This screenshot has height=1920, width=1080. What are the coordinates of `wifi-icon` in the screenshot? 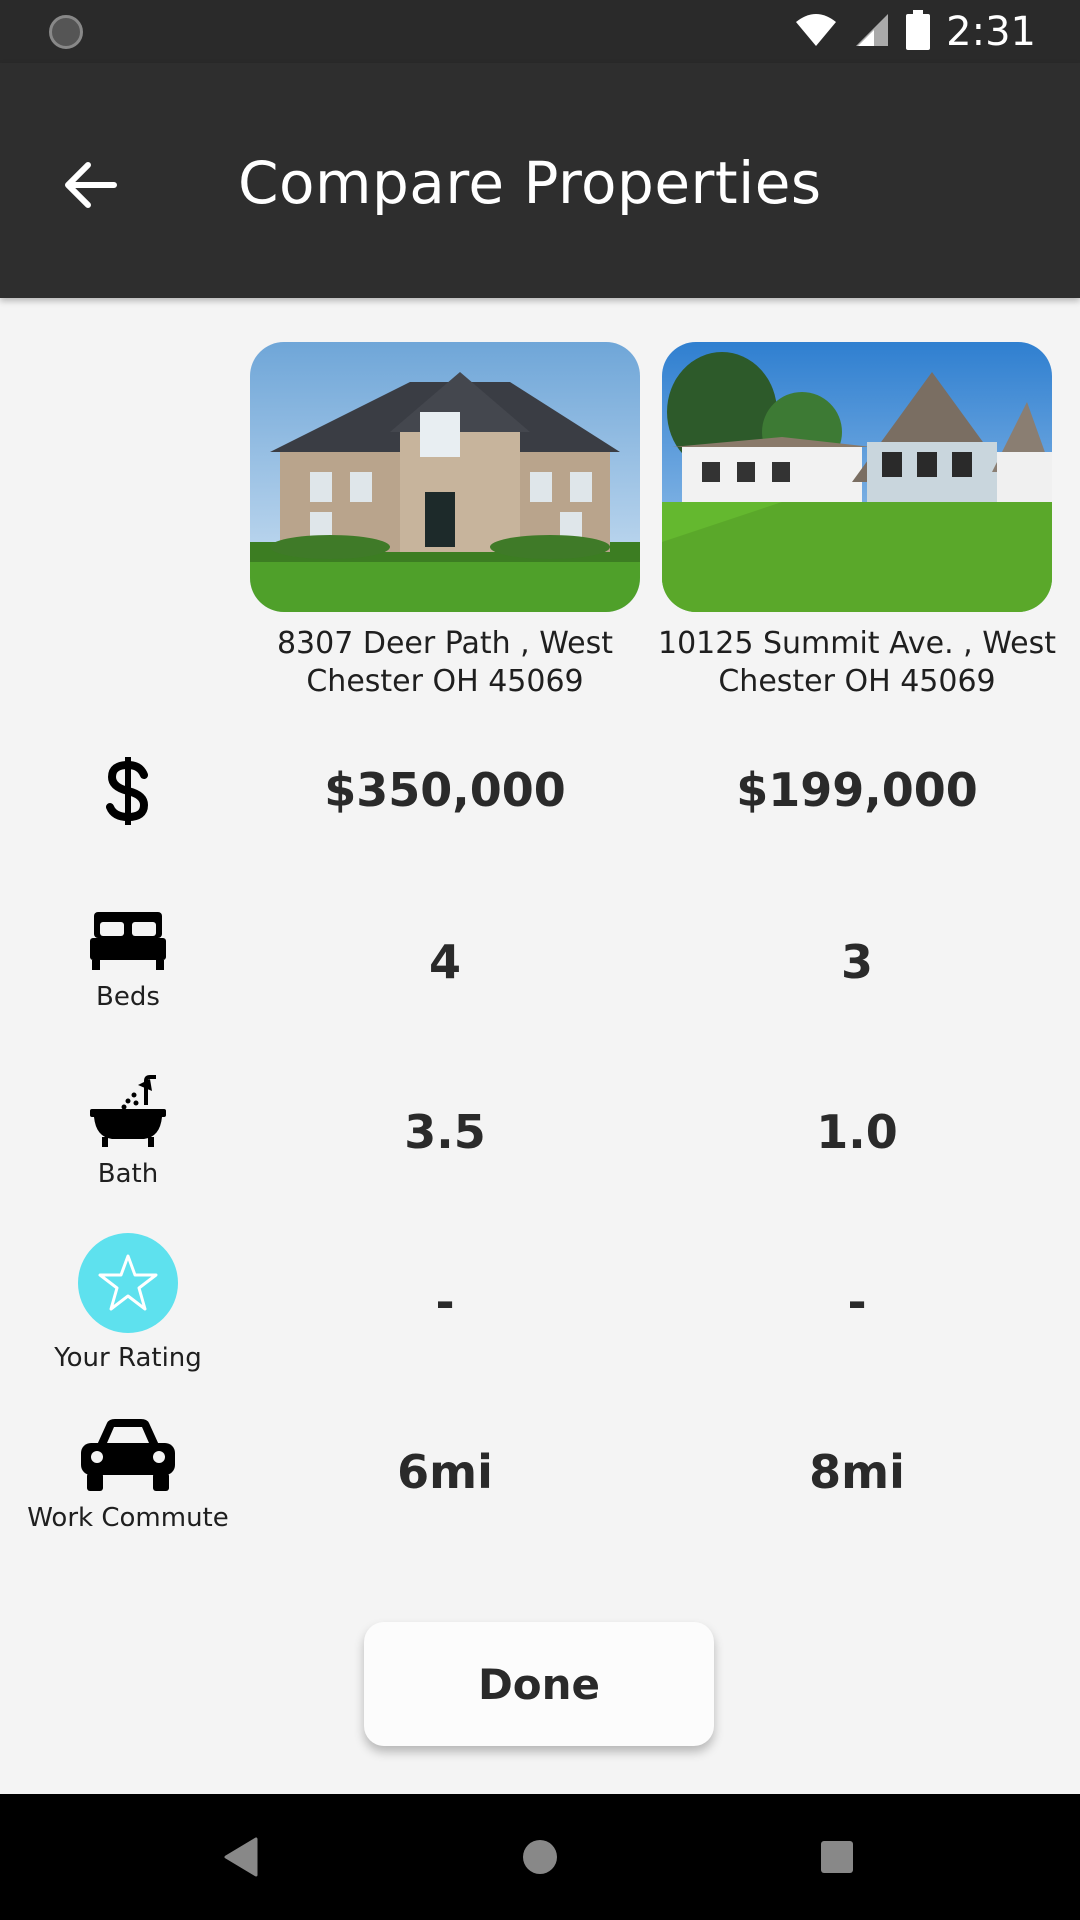 It's located at (816, 32).